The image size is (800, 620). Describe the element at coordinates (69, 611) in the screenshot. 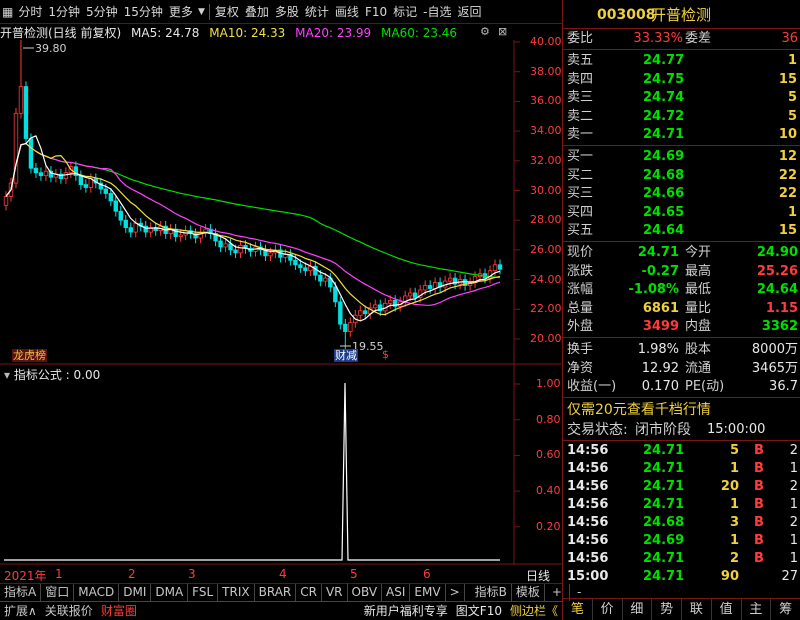

I see `related-quote-button: 关联报价` at that location.